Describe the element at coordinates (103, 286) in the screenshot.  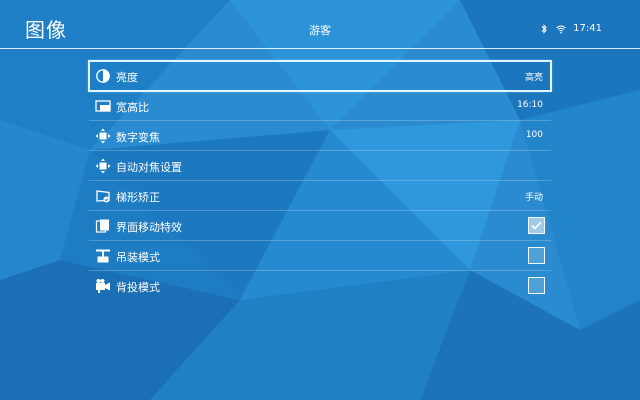
I see `rear-projection-icon` at that location.